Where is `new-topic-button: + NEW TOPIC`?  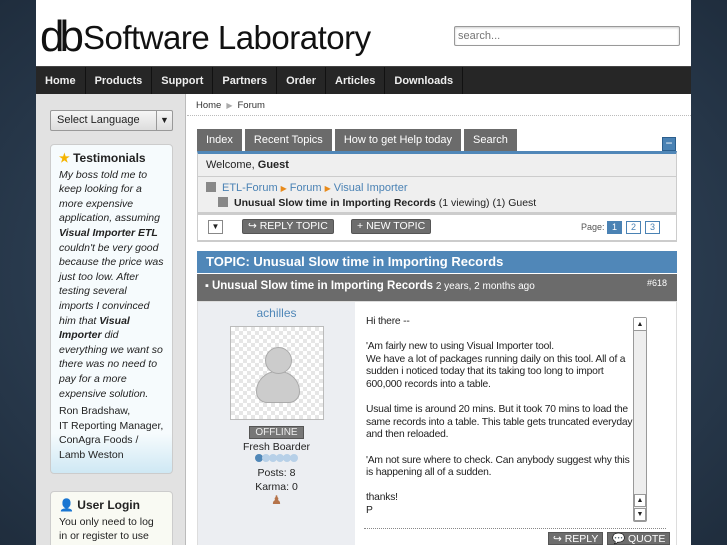 new-topic-button: + NEW TOPIC is located at coordinates (391, 226).